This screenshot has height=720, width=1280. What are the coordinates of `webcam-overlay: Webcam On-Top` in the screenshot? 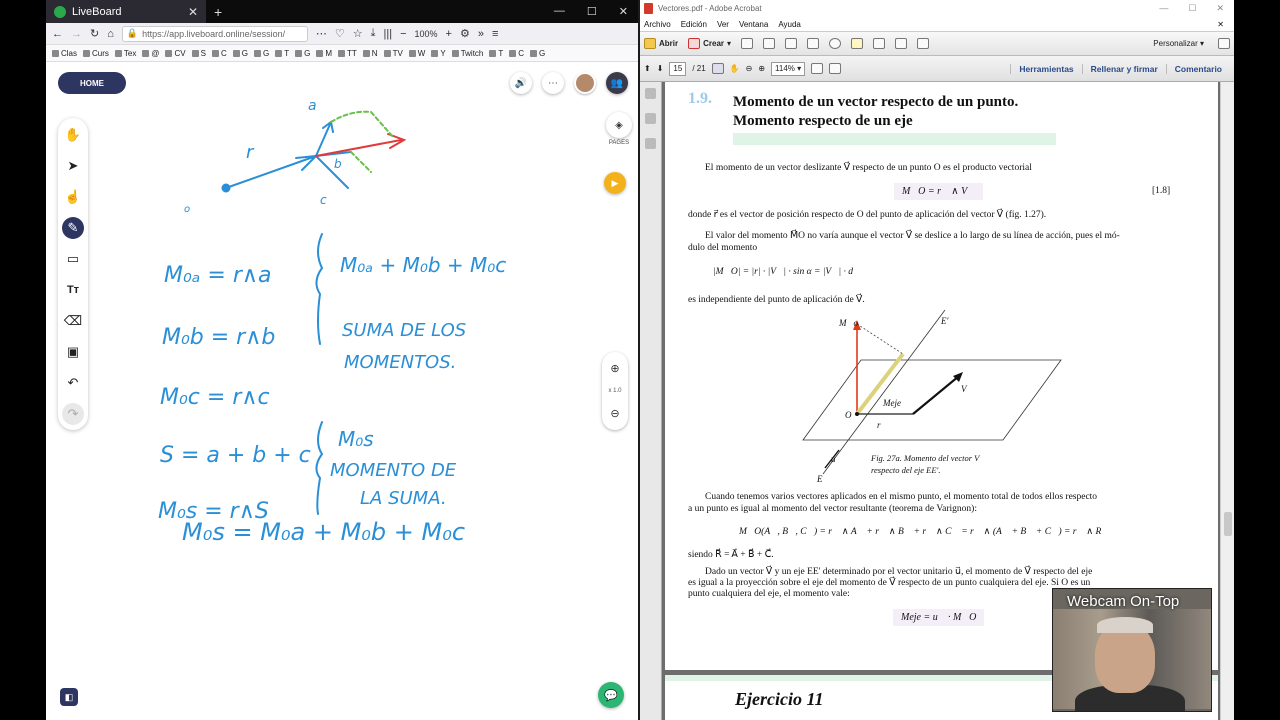 It's located at (1132, 650).